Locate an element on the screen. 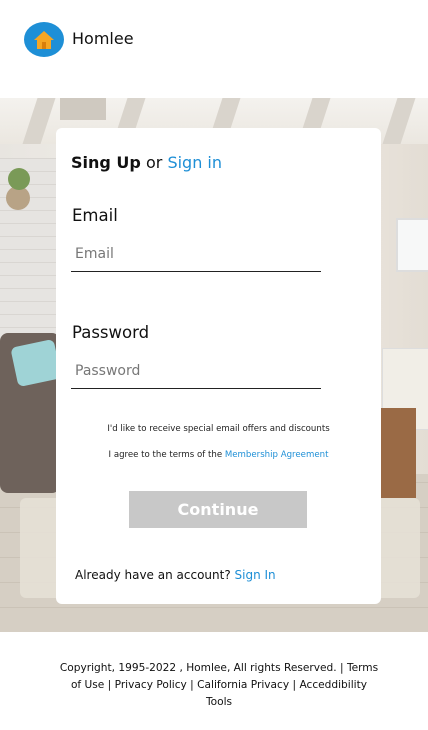 This screenshot has height=730, width=428. logo is located at coordinates (44, 39).